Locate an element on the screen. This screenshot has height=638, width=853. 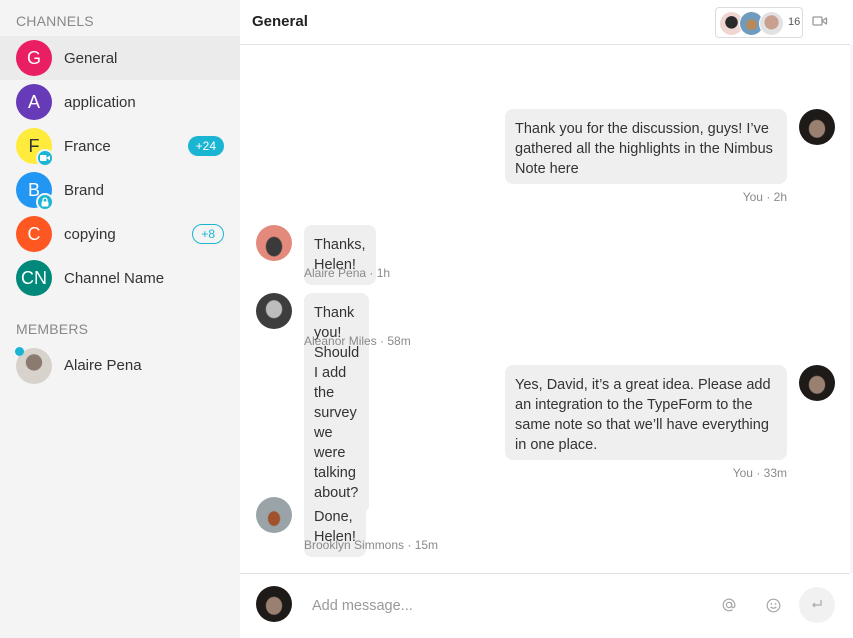
channels-section-title: CHANNELS is located at coordinates (55, 21).